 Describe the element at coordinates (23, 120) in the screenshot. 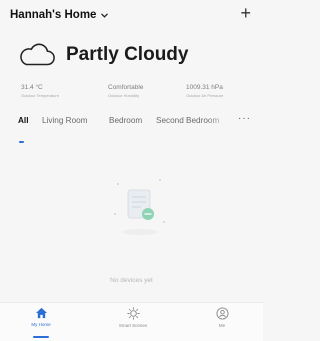

I see `tab-all: All` at that location.